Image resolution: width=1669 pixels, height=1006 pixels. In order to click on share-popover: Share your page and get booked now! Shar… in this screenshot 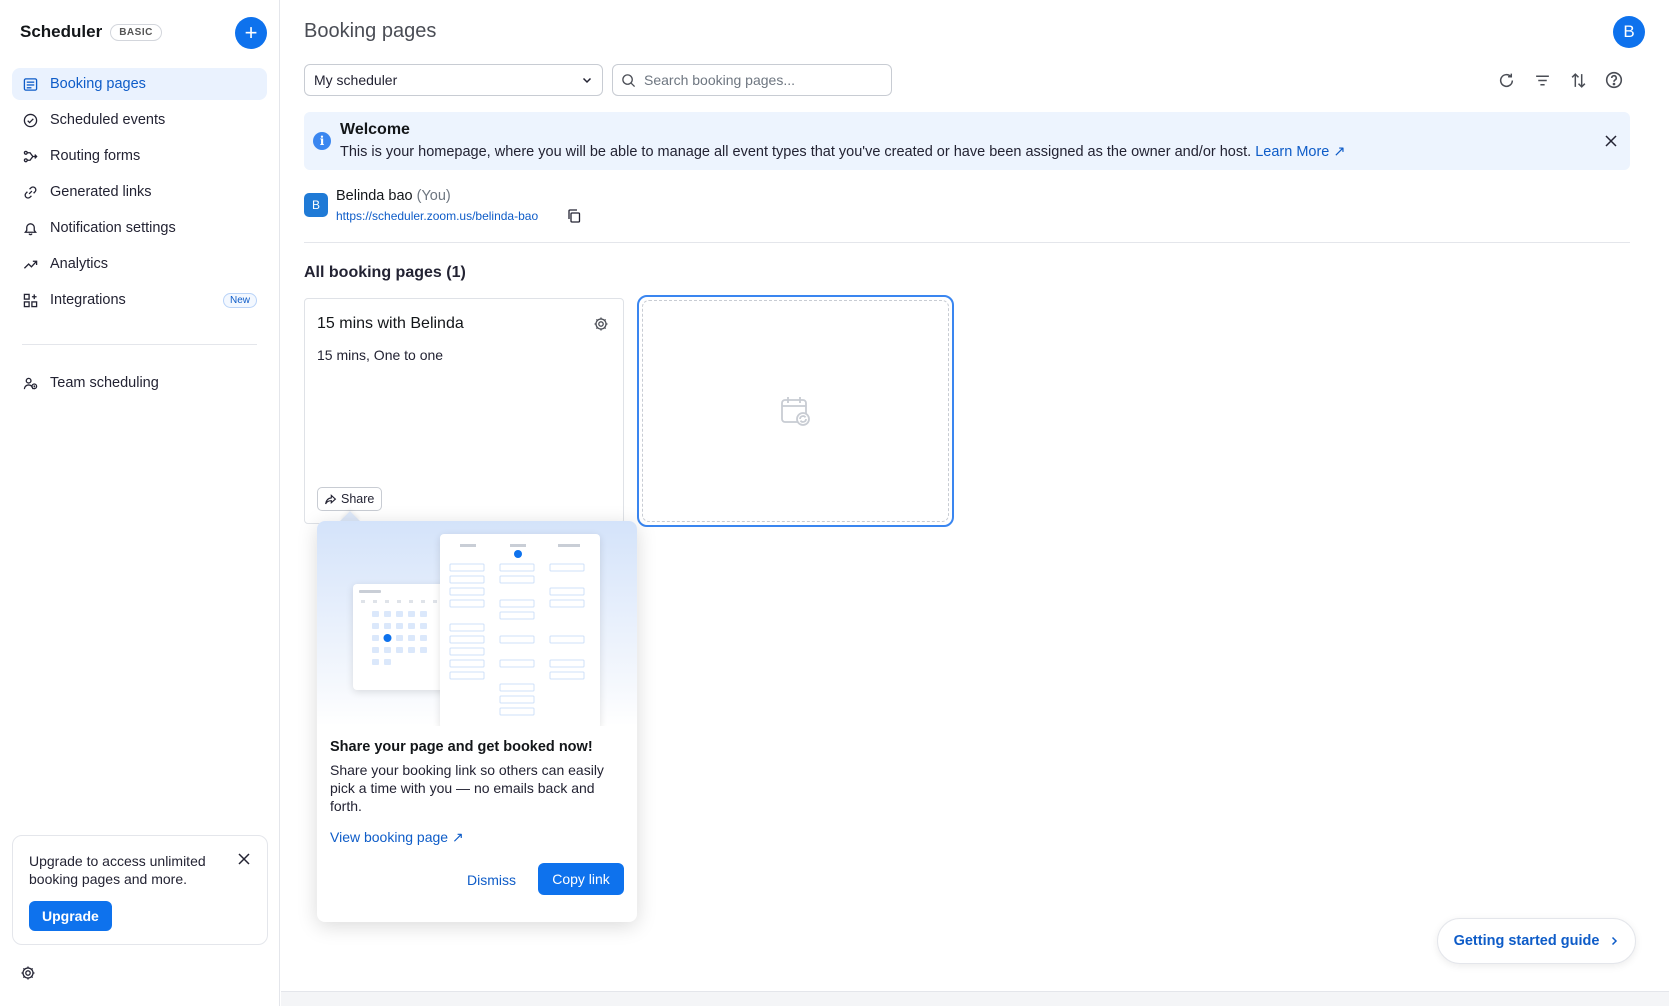, I will do `click(477, 721)`.